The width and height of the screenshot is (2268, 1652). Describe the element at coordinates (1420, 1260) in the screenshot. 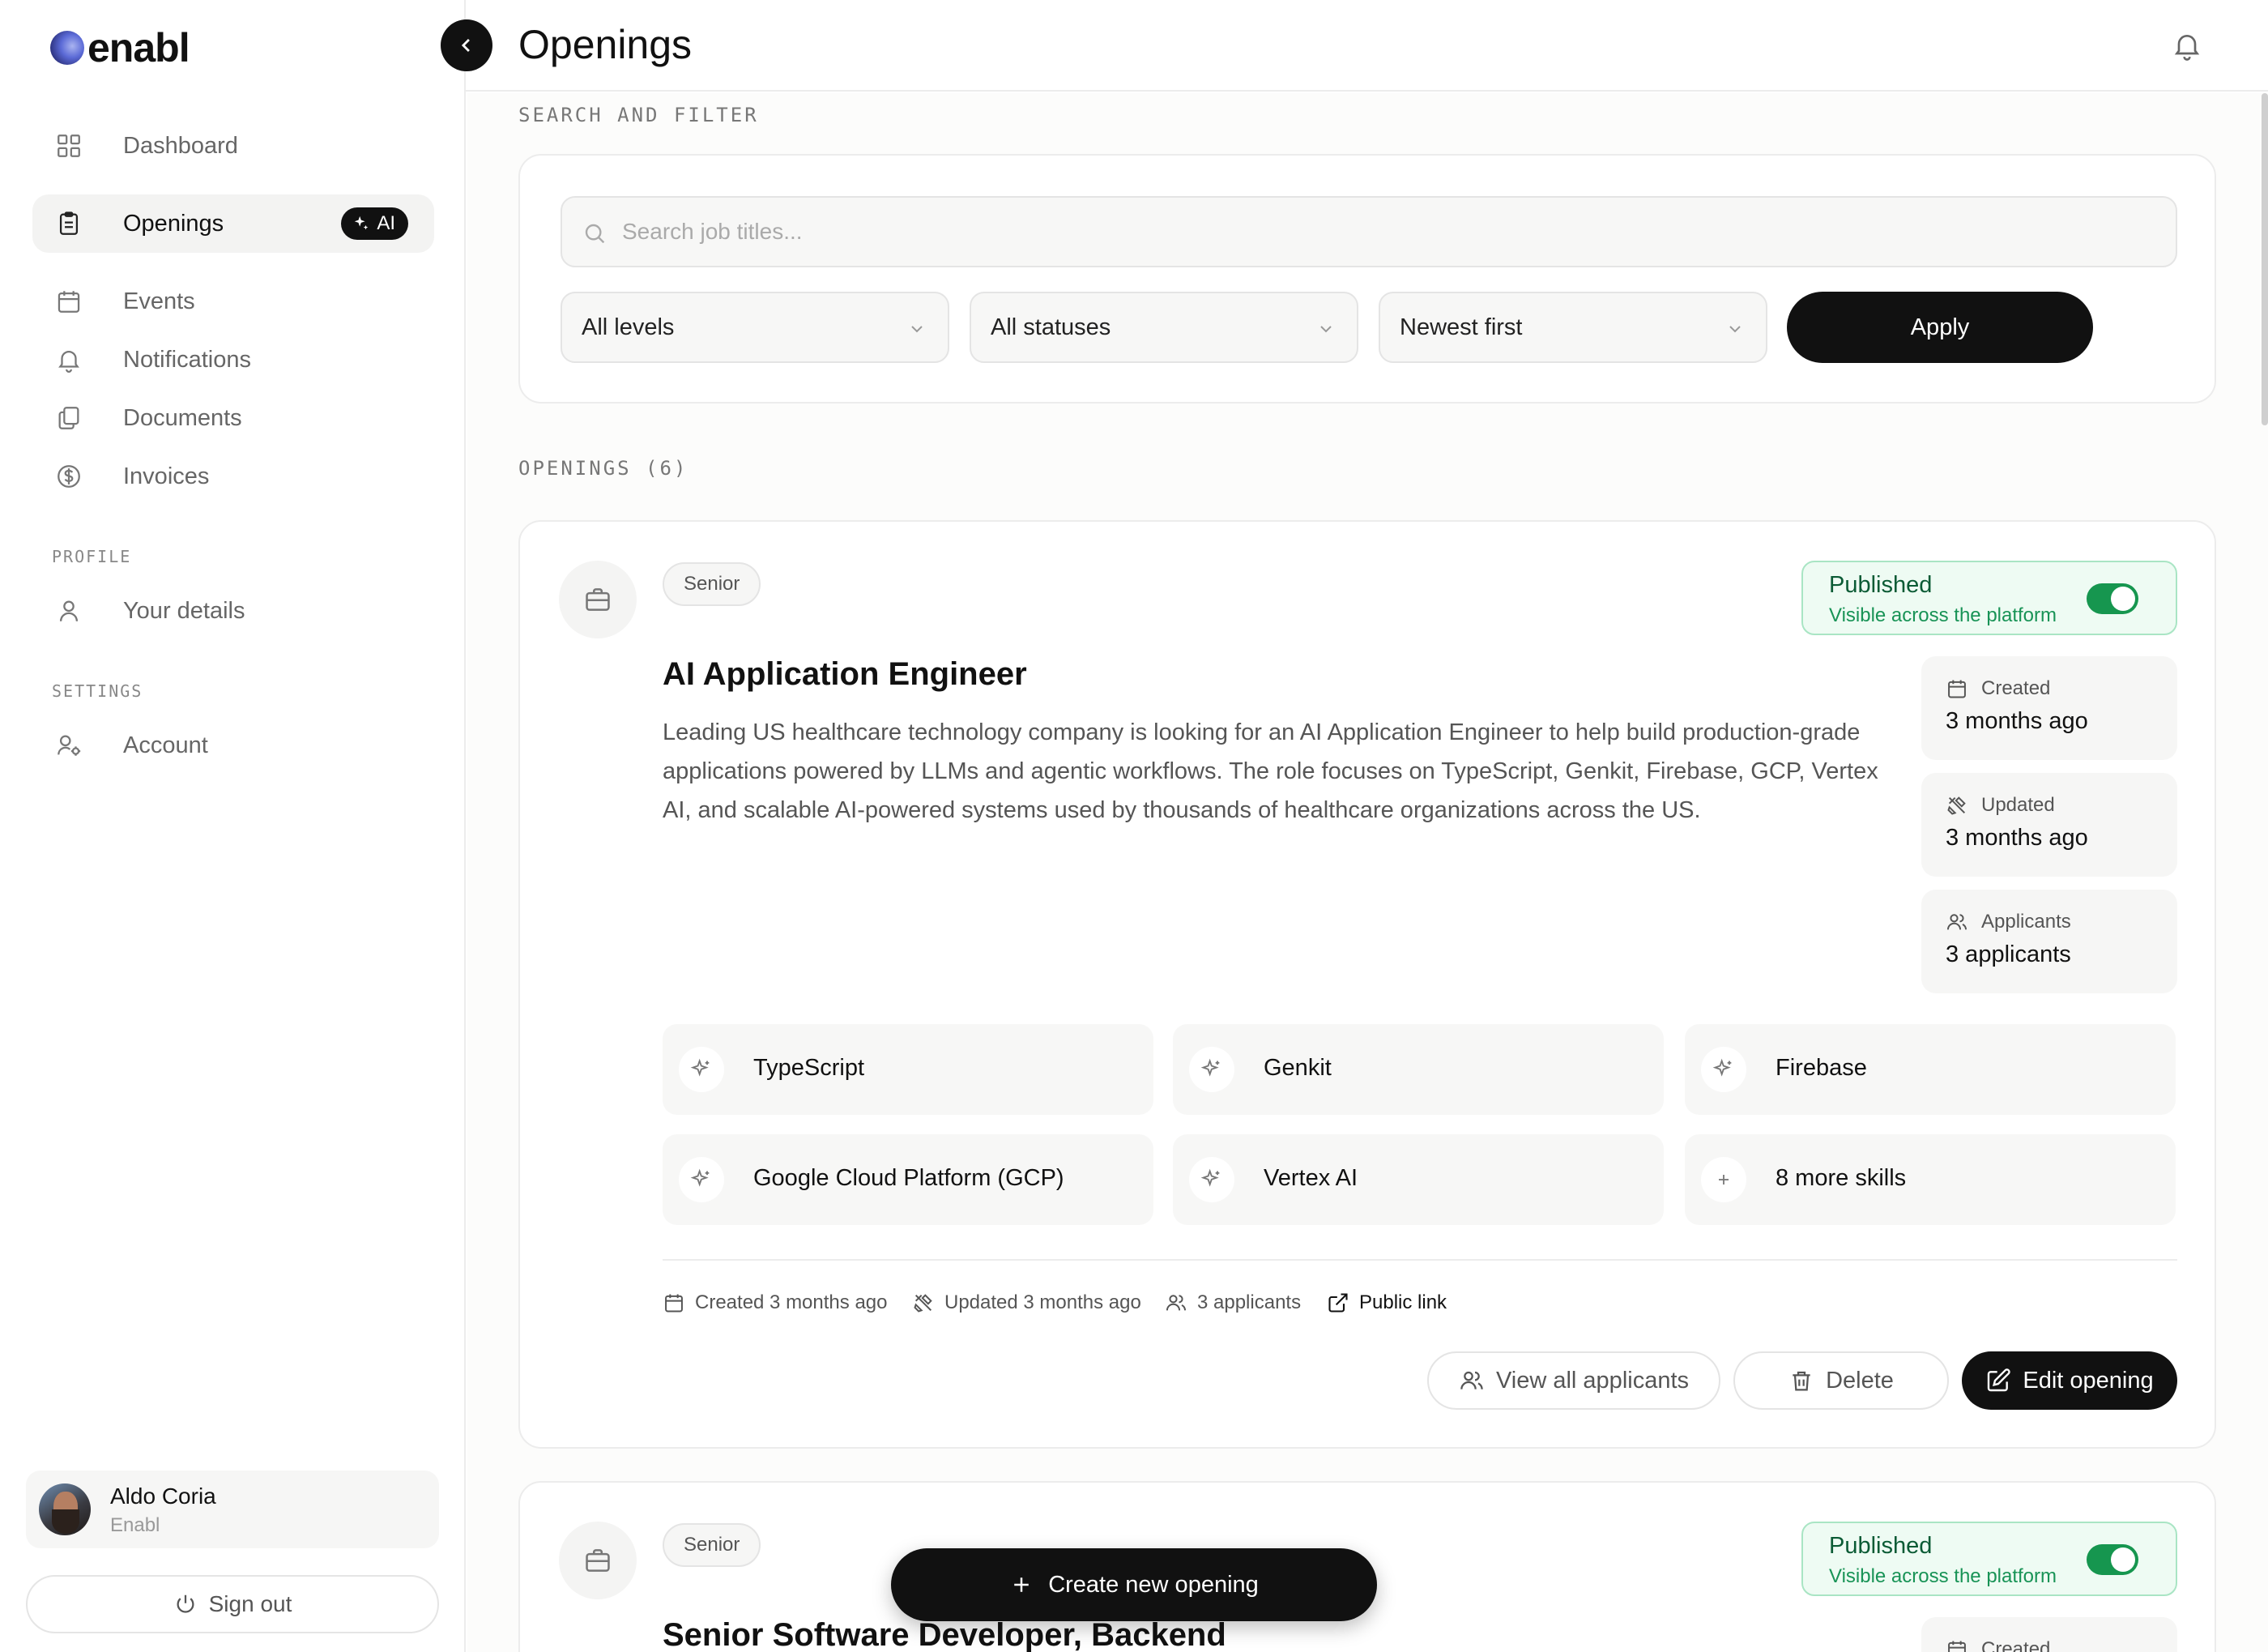

I see `divider` at that location.